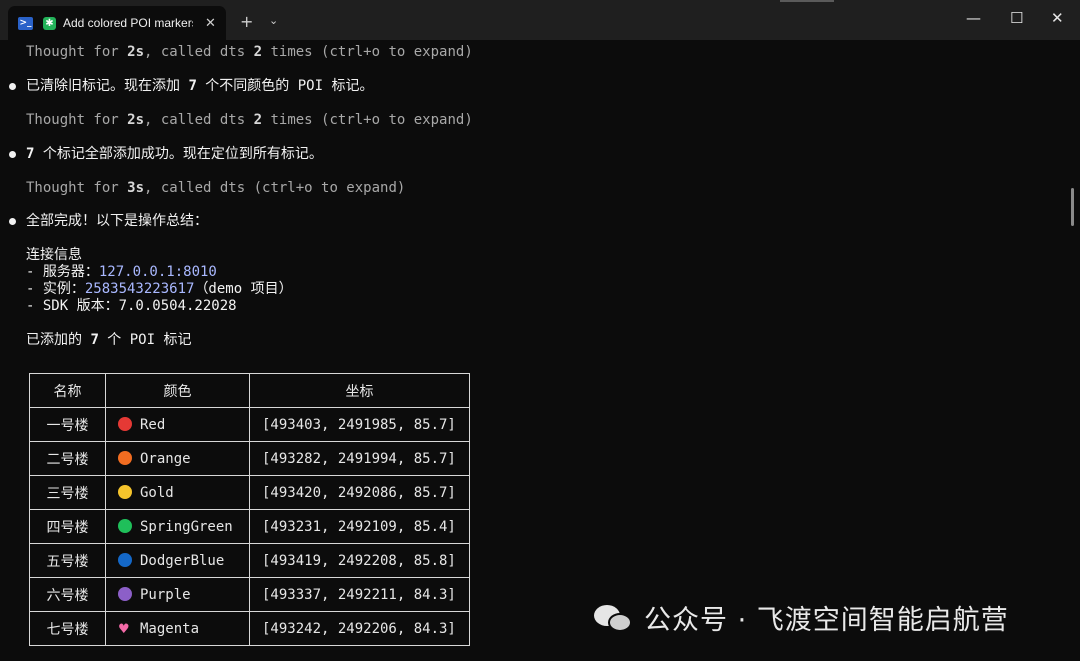 The height and width of the screenshot is (661, 1080). I want to click on cell-color: Red, so click(177, 424).